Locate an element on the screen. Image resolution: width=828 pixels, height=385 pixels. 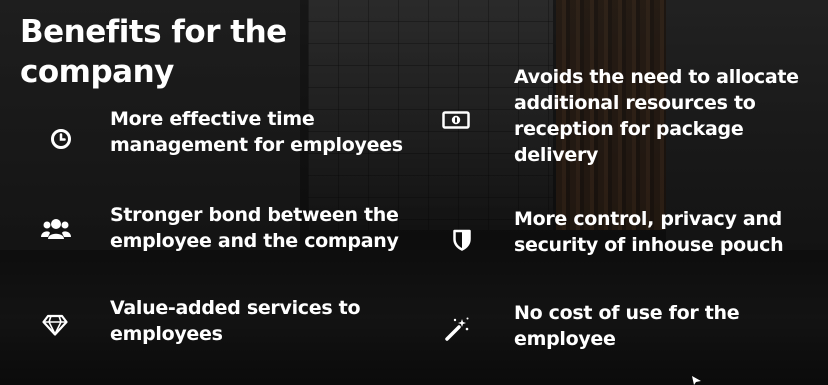
page-title: Benefits for the company is located at coordinates (153, 52).